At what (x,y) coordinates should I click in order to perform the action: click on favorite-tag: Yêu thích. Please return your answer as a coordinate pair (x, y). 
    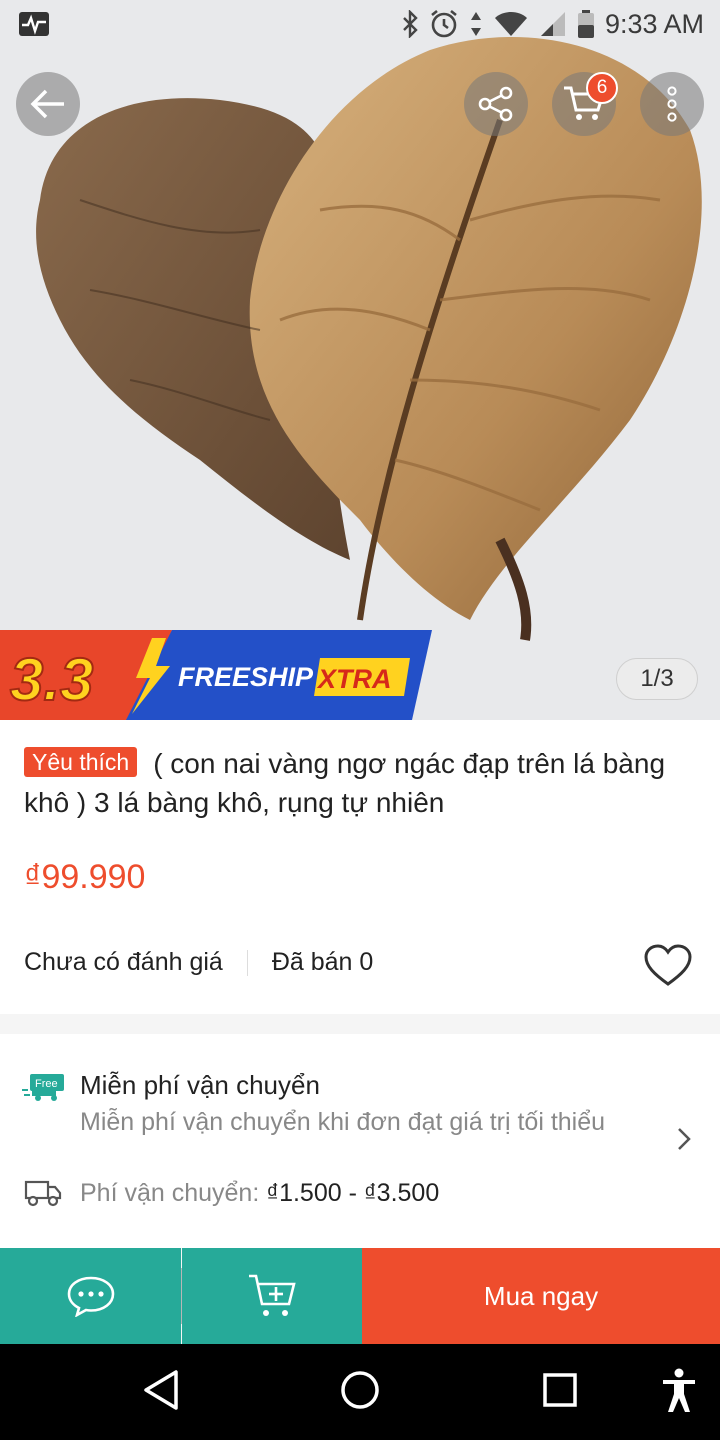
    Looking at the image, I should click on (81, 762).